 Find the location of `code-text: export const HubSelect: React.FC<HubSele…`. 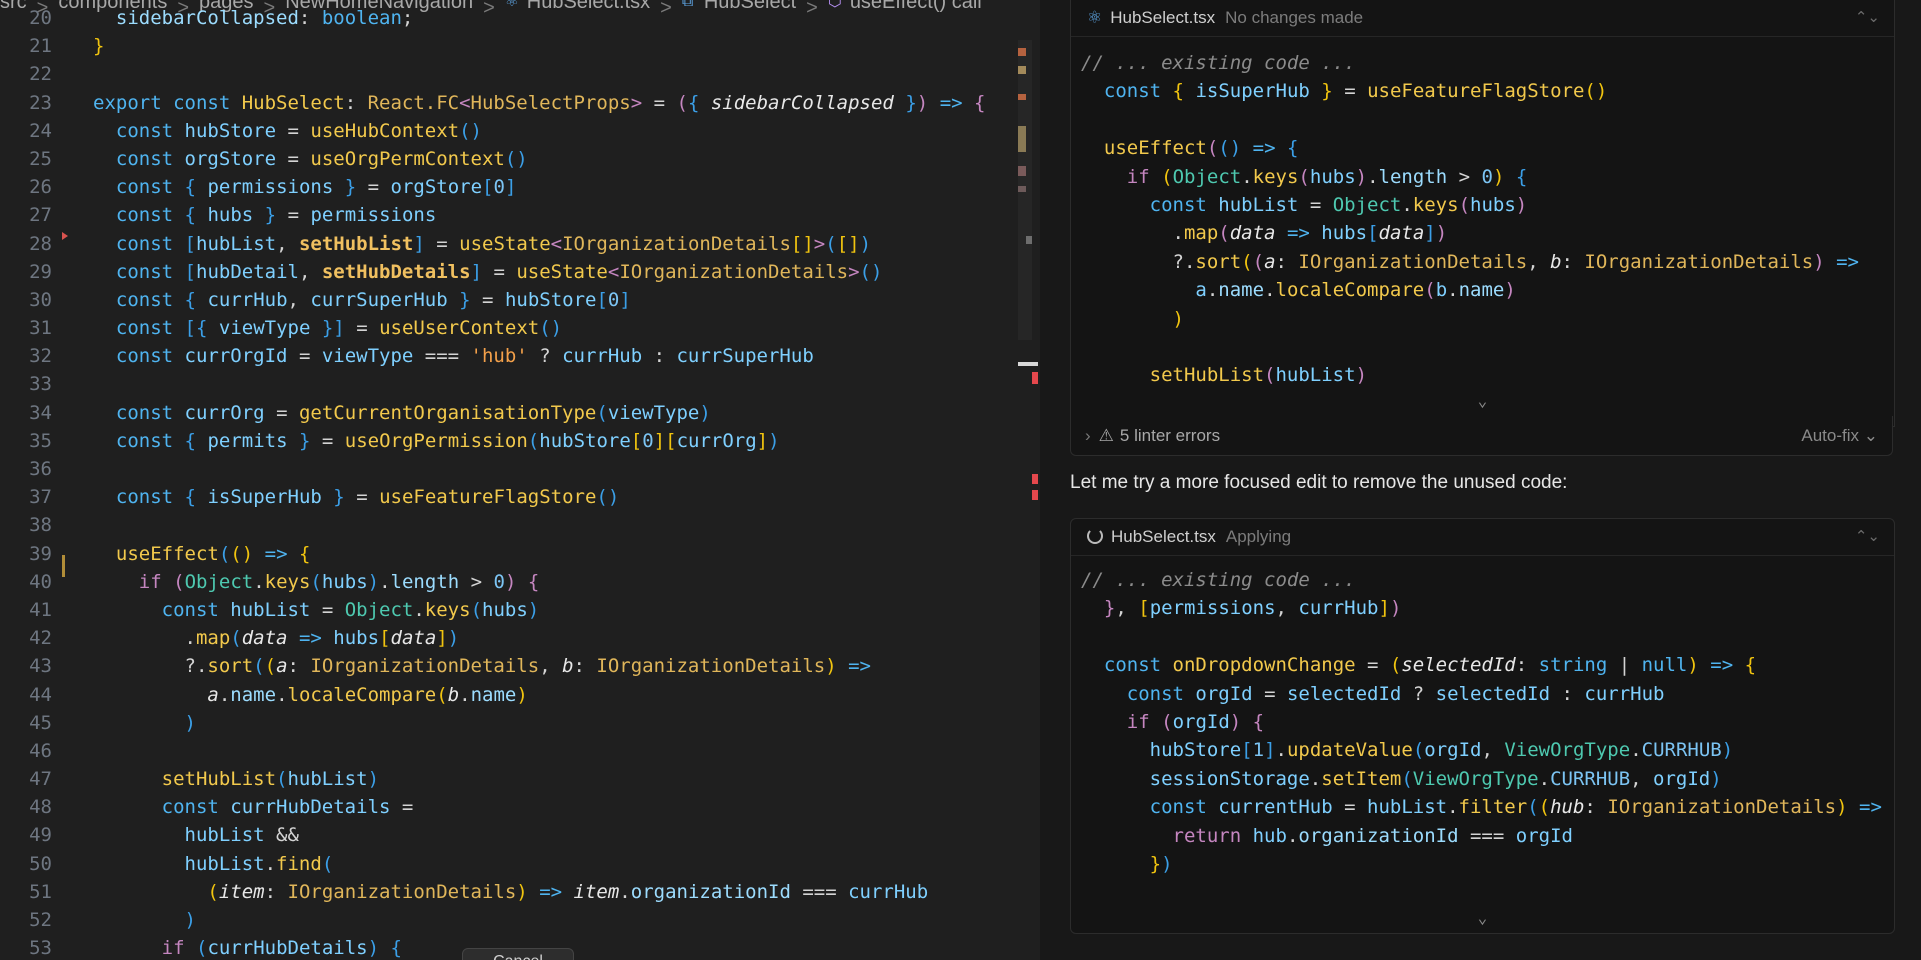

code-text: export const HubSelect: React.FC<HubSele… is located at coordinates (539, 103).